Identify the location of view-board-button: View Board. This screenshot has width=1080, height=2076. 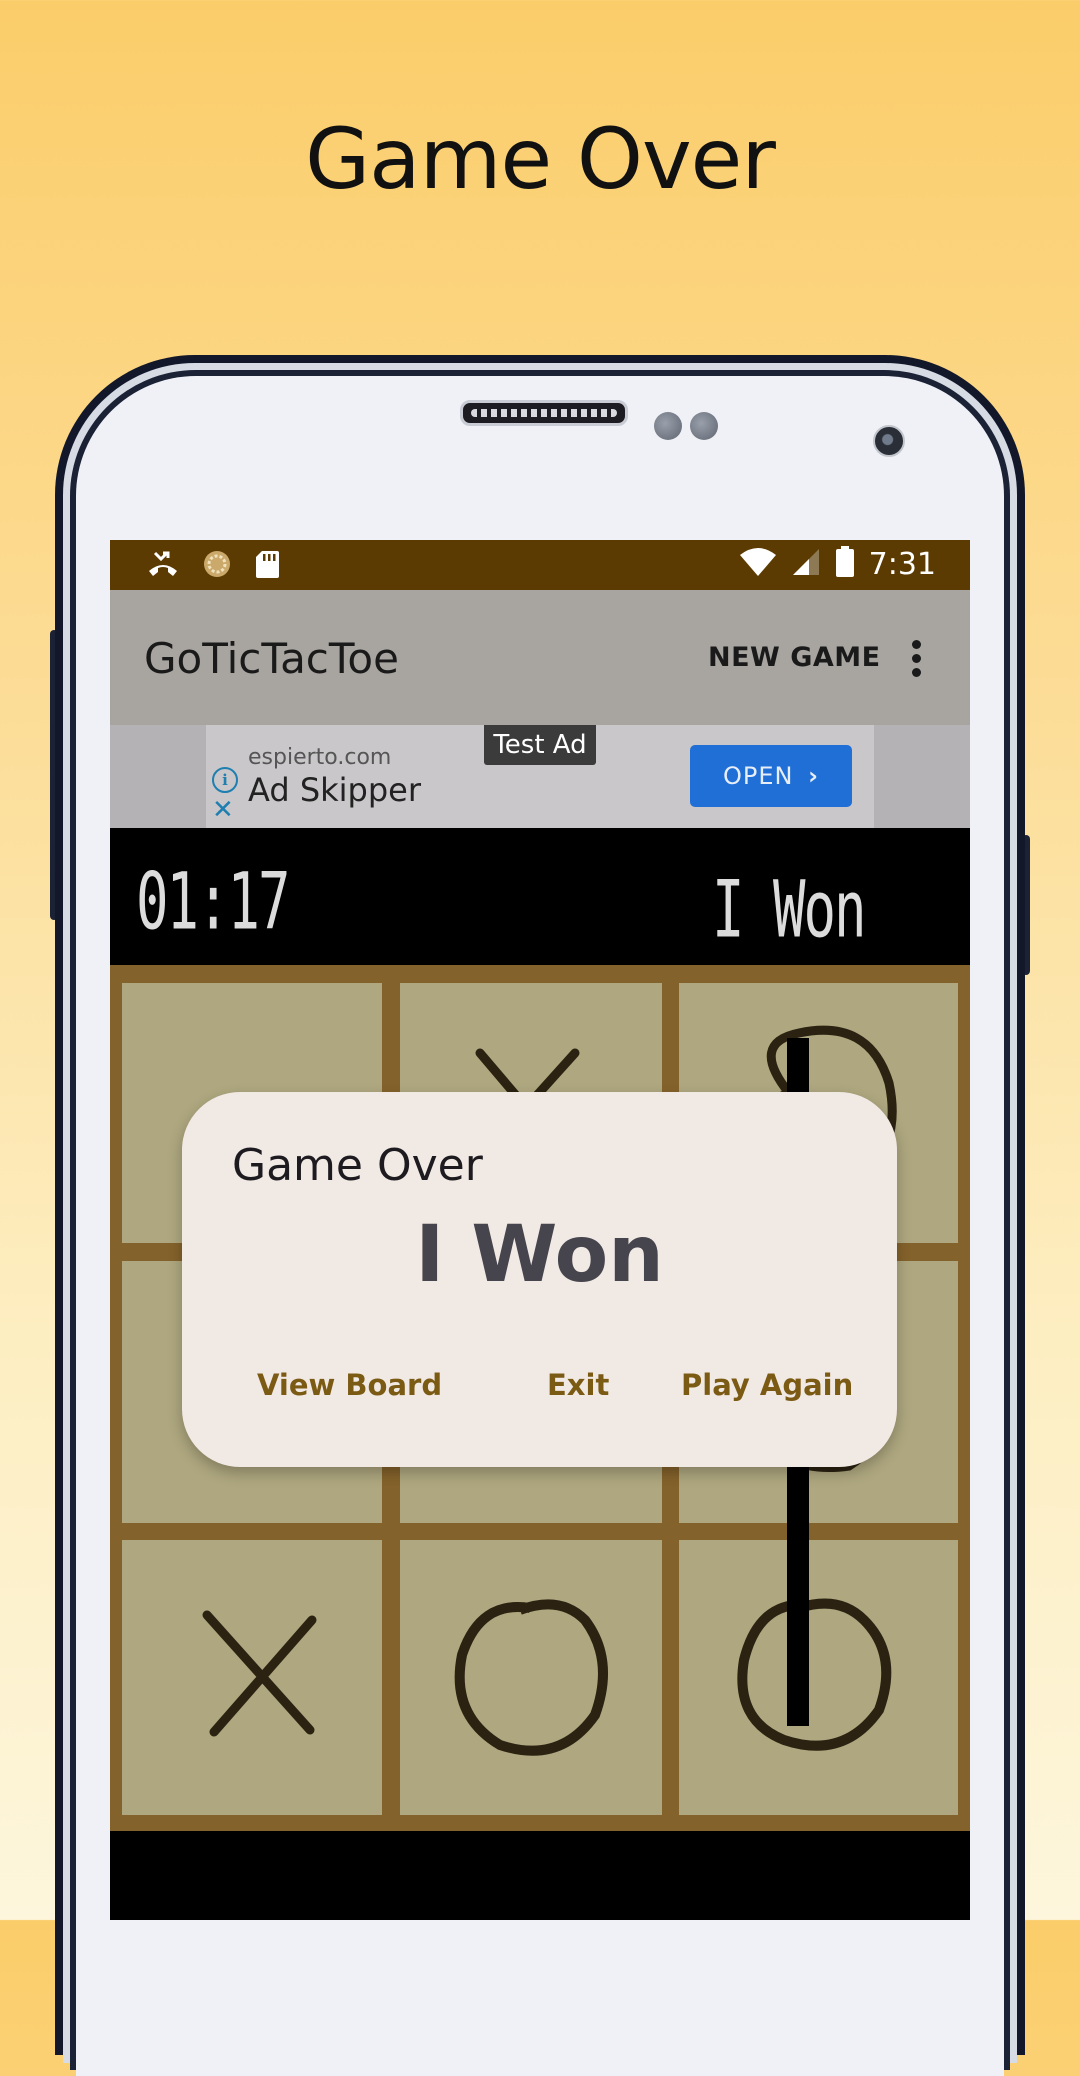
(349, 1385).